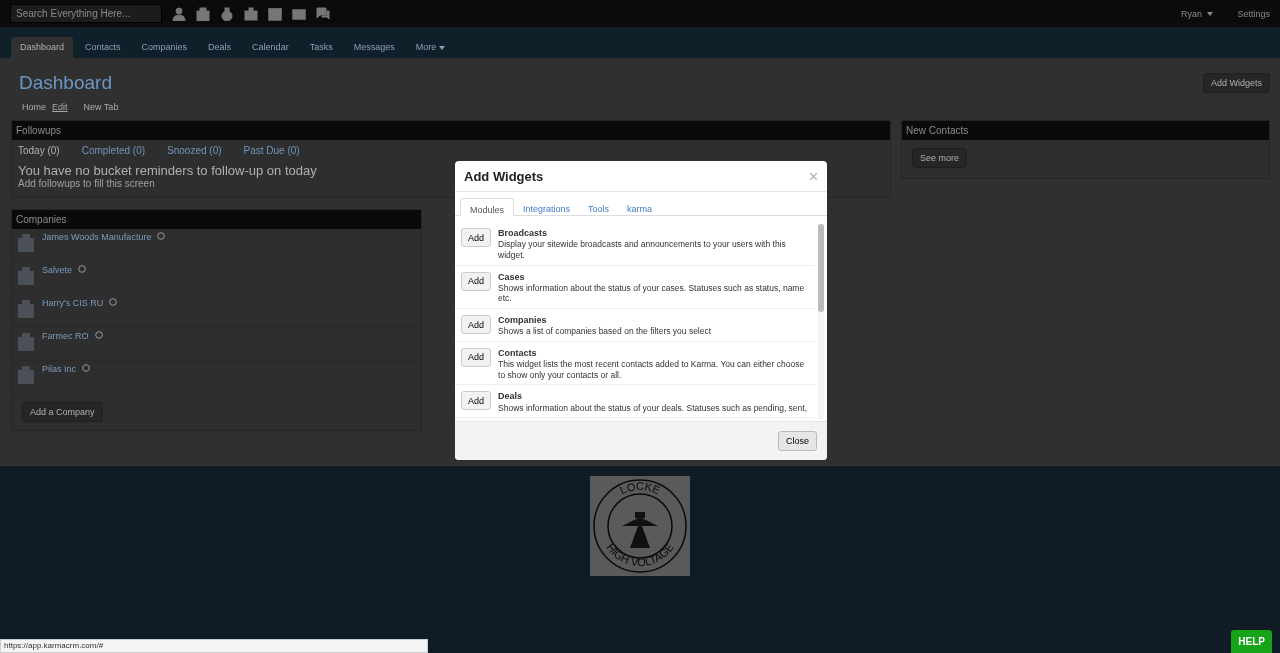  I want to click on edit-link: Edit, so click(60, 110).